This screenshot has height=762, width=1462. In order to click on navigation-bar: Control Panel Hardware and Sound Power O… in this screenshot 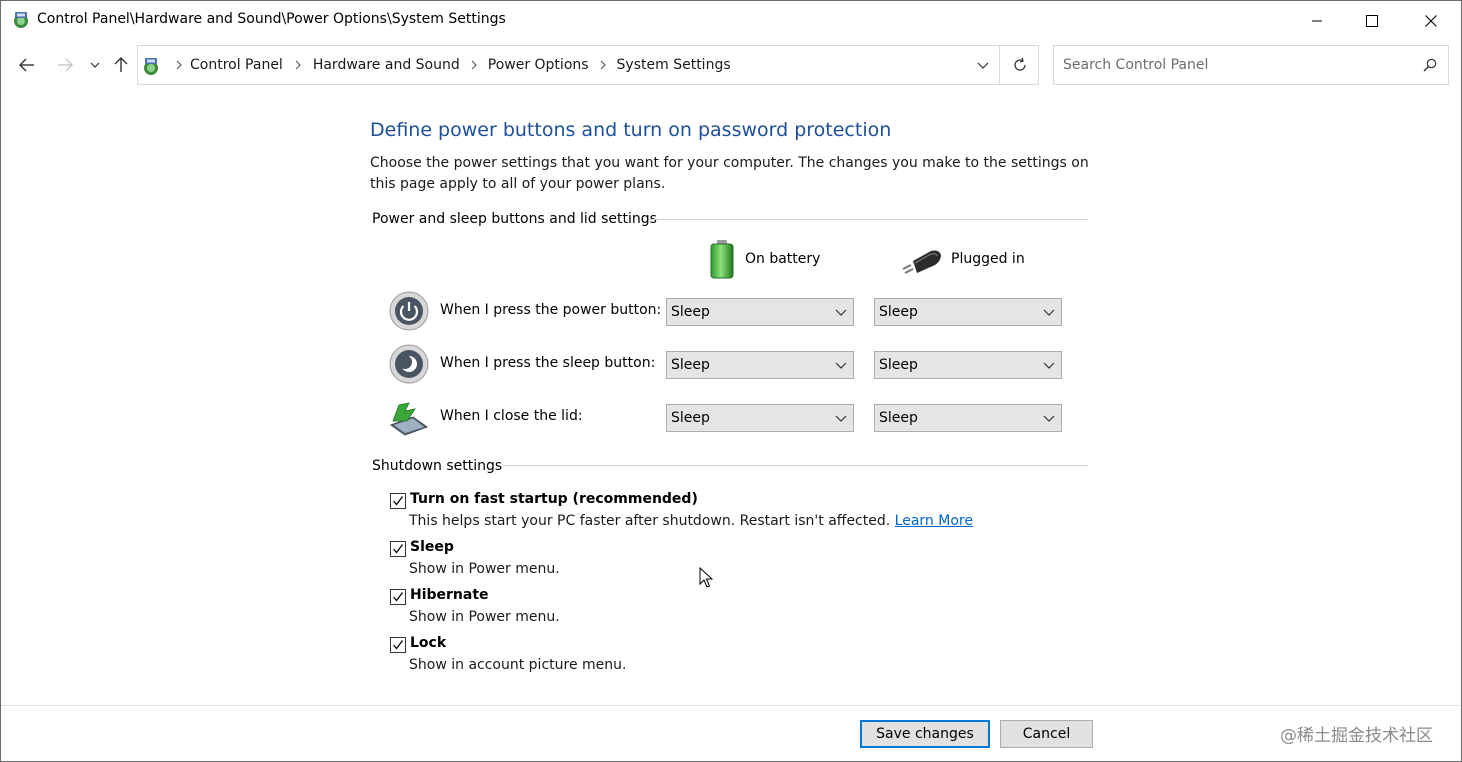, I will do `click(731, 65)`.